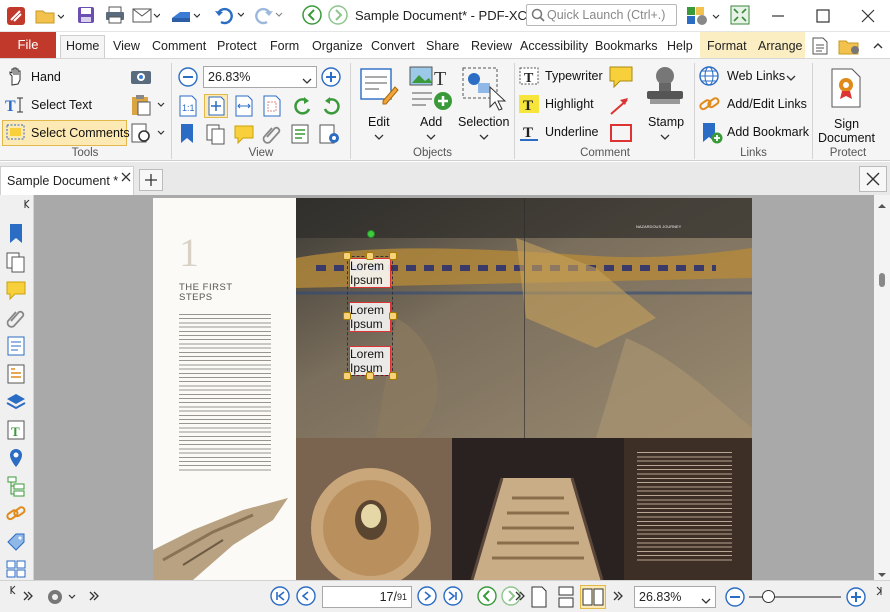 The image size is (890, 612). I want to click on facing-pages-icon, so click(593, 597).